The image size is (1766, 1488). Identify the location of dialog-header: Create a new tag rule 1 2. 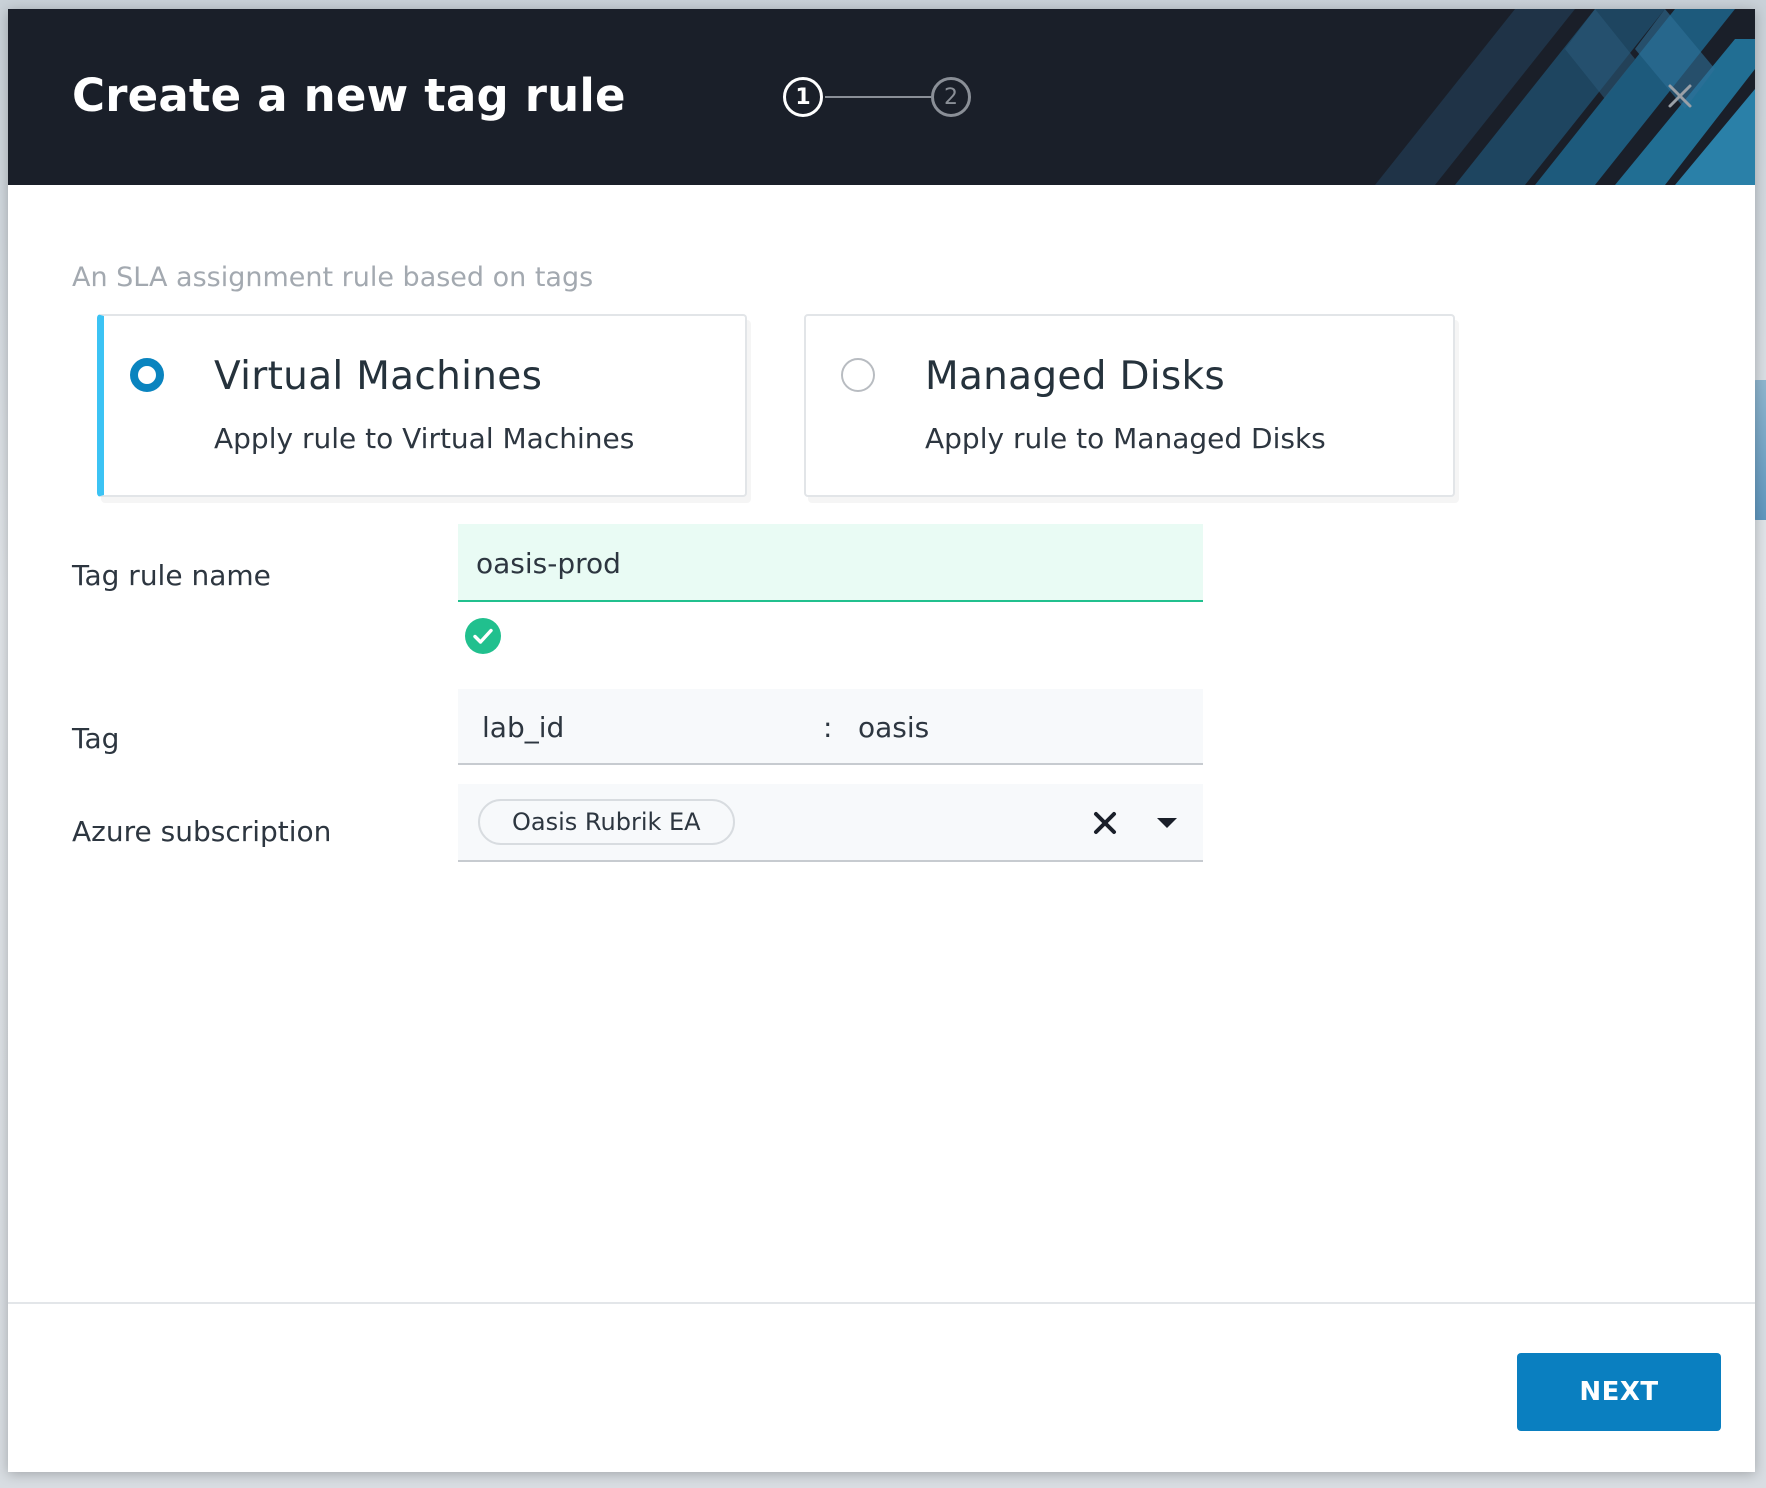
(881, 97).